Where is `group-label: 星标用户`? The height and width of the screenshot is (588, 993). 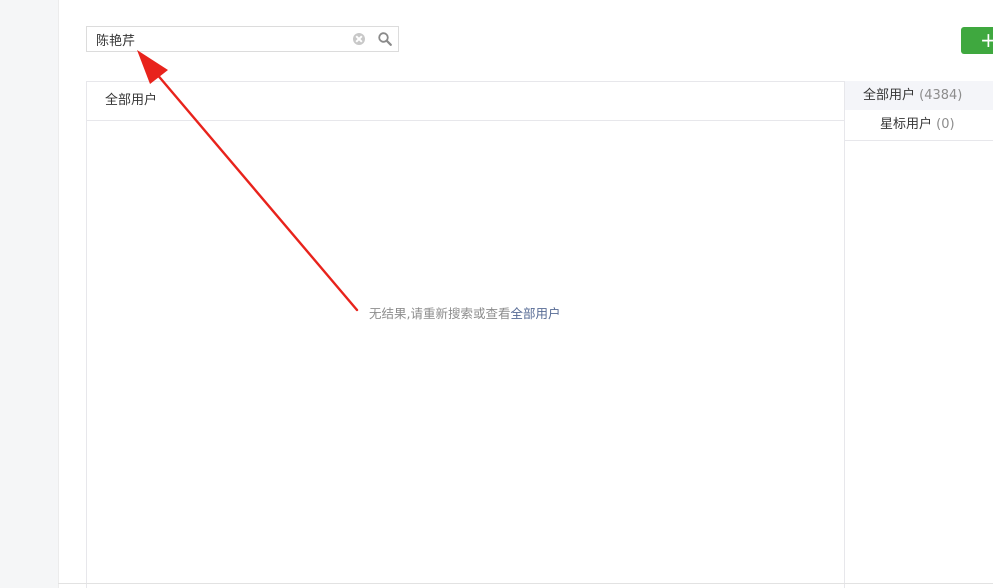 group-label: 星标用户 is located at coordinates (906, 124).